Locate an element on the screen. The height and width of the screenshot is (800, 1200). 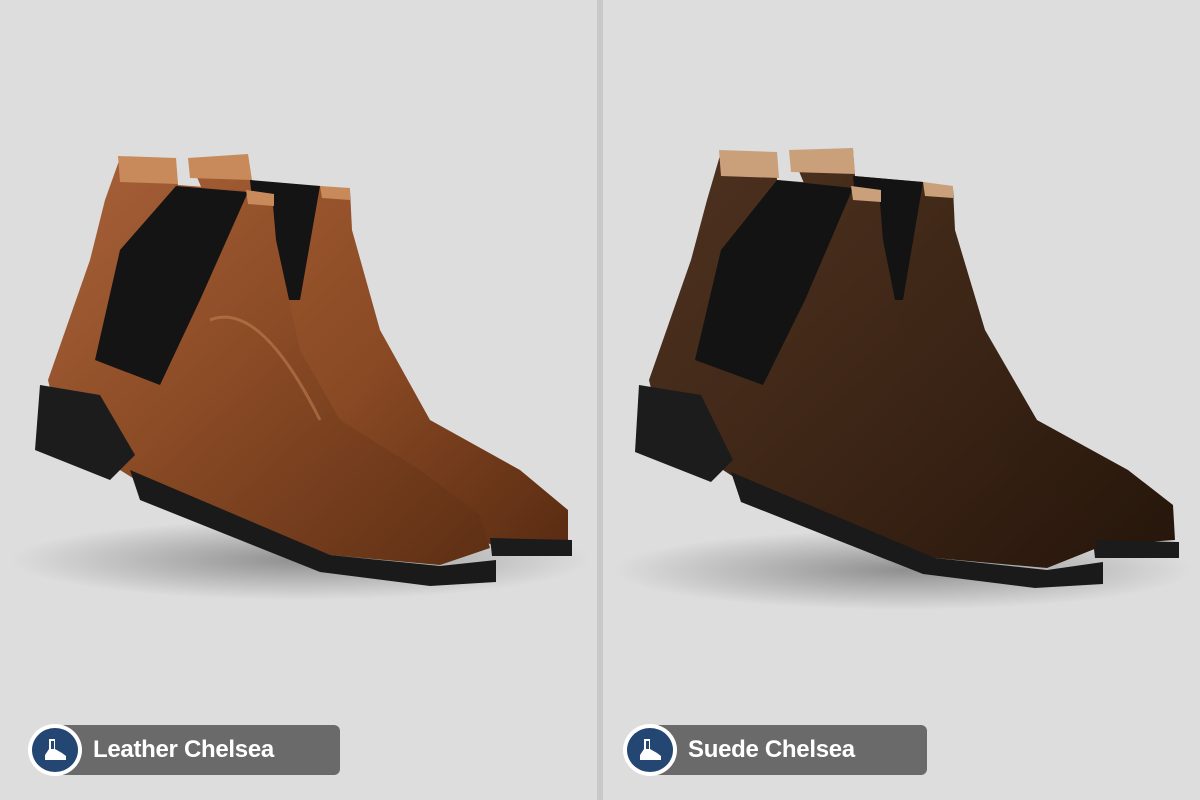
panel-label: Suede Chelsea is located at coordinates (771, 749).